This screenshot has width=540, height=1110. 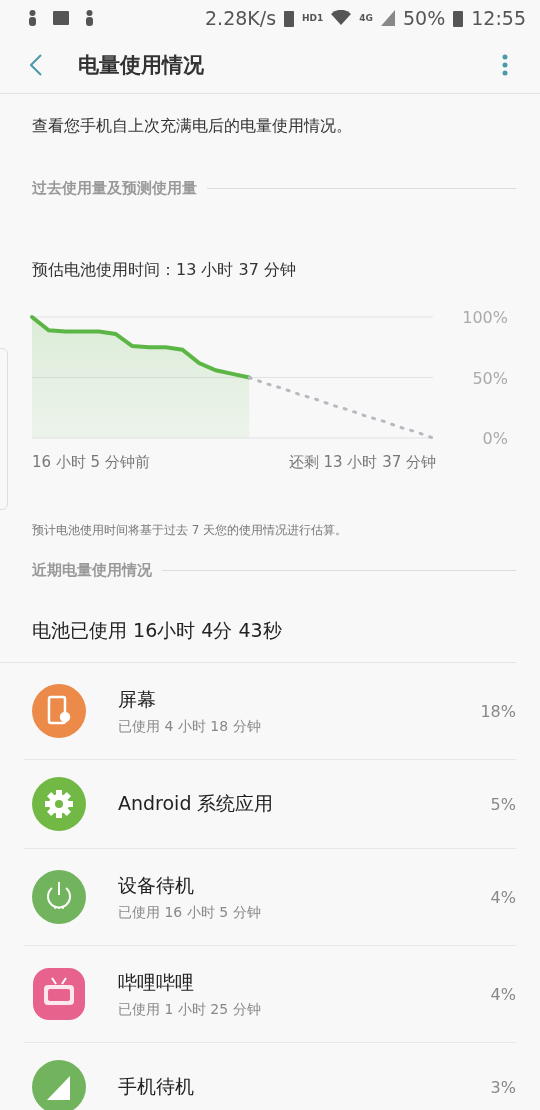 What do you see at coordinates (190, 530) in the screenshot?
I see `footnote: 预计电池使用时间将基于过去 7 天您的使用情况进行估算。` at bounding box center [190, 530].